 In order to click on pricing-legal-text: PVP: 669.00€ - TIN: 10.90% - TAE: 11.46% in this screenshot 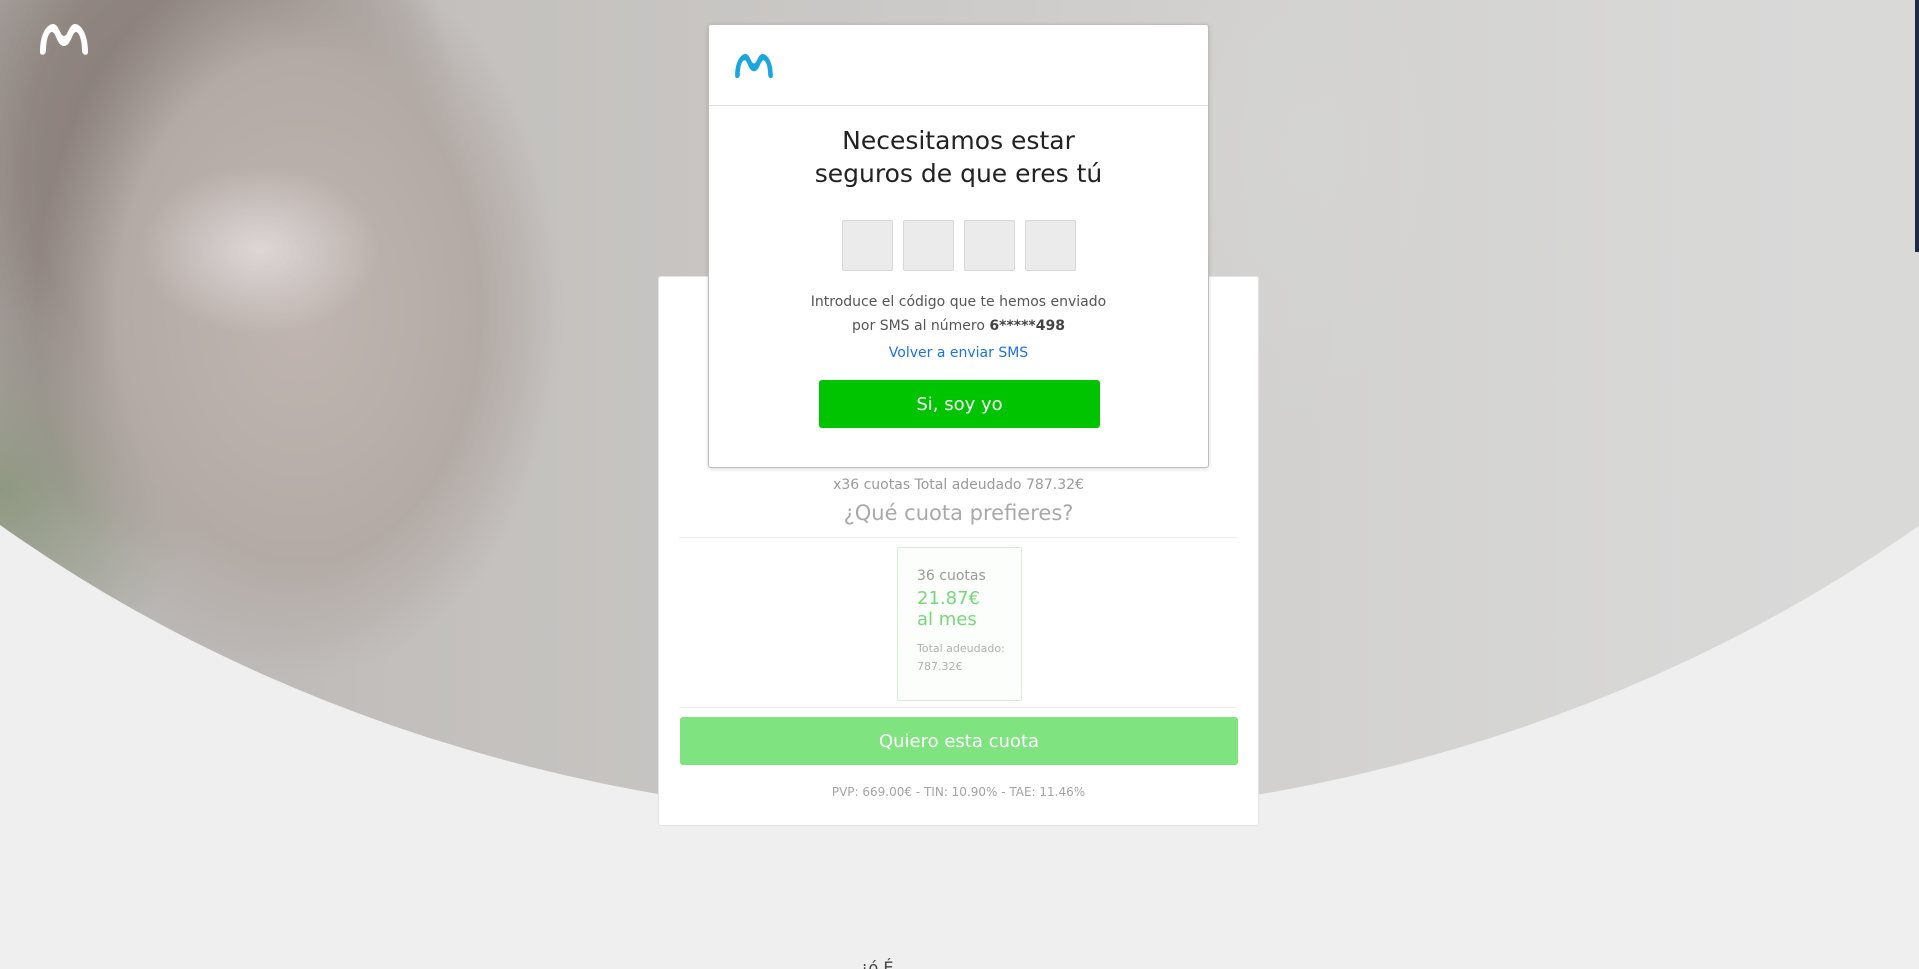, I will do `click(958, 792)`.